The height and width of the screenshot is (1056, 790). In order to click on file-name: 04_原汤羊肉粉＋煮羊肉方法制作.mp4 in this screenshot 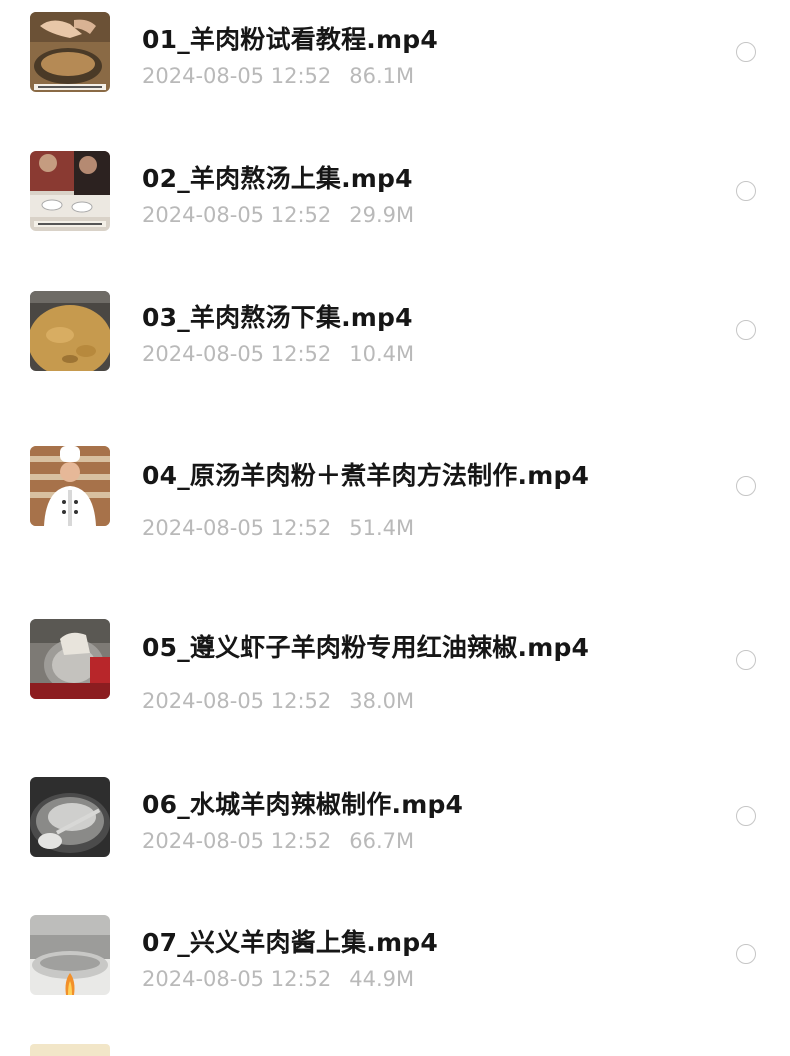, I will do `click(366, 475)`.